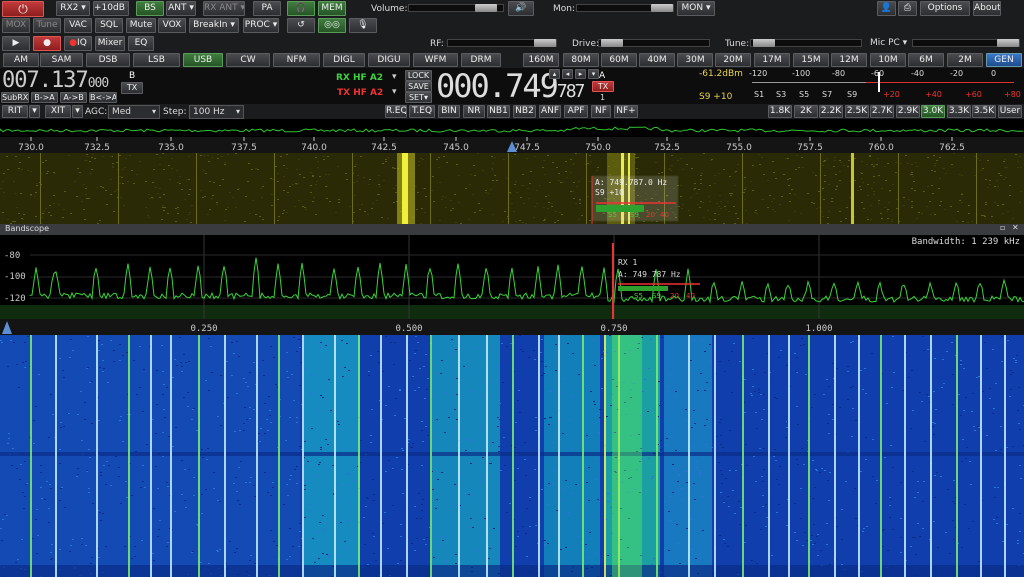 The width and height of the screenshot is (1024, 577). I want to click on tune-button: Tune, so click(47, 25).